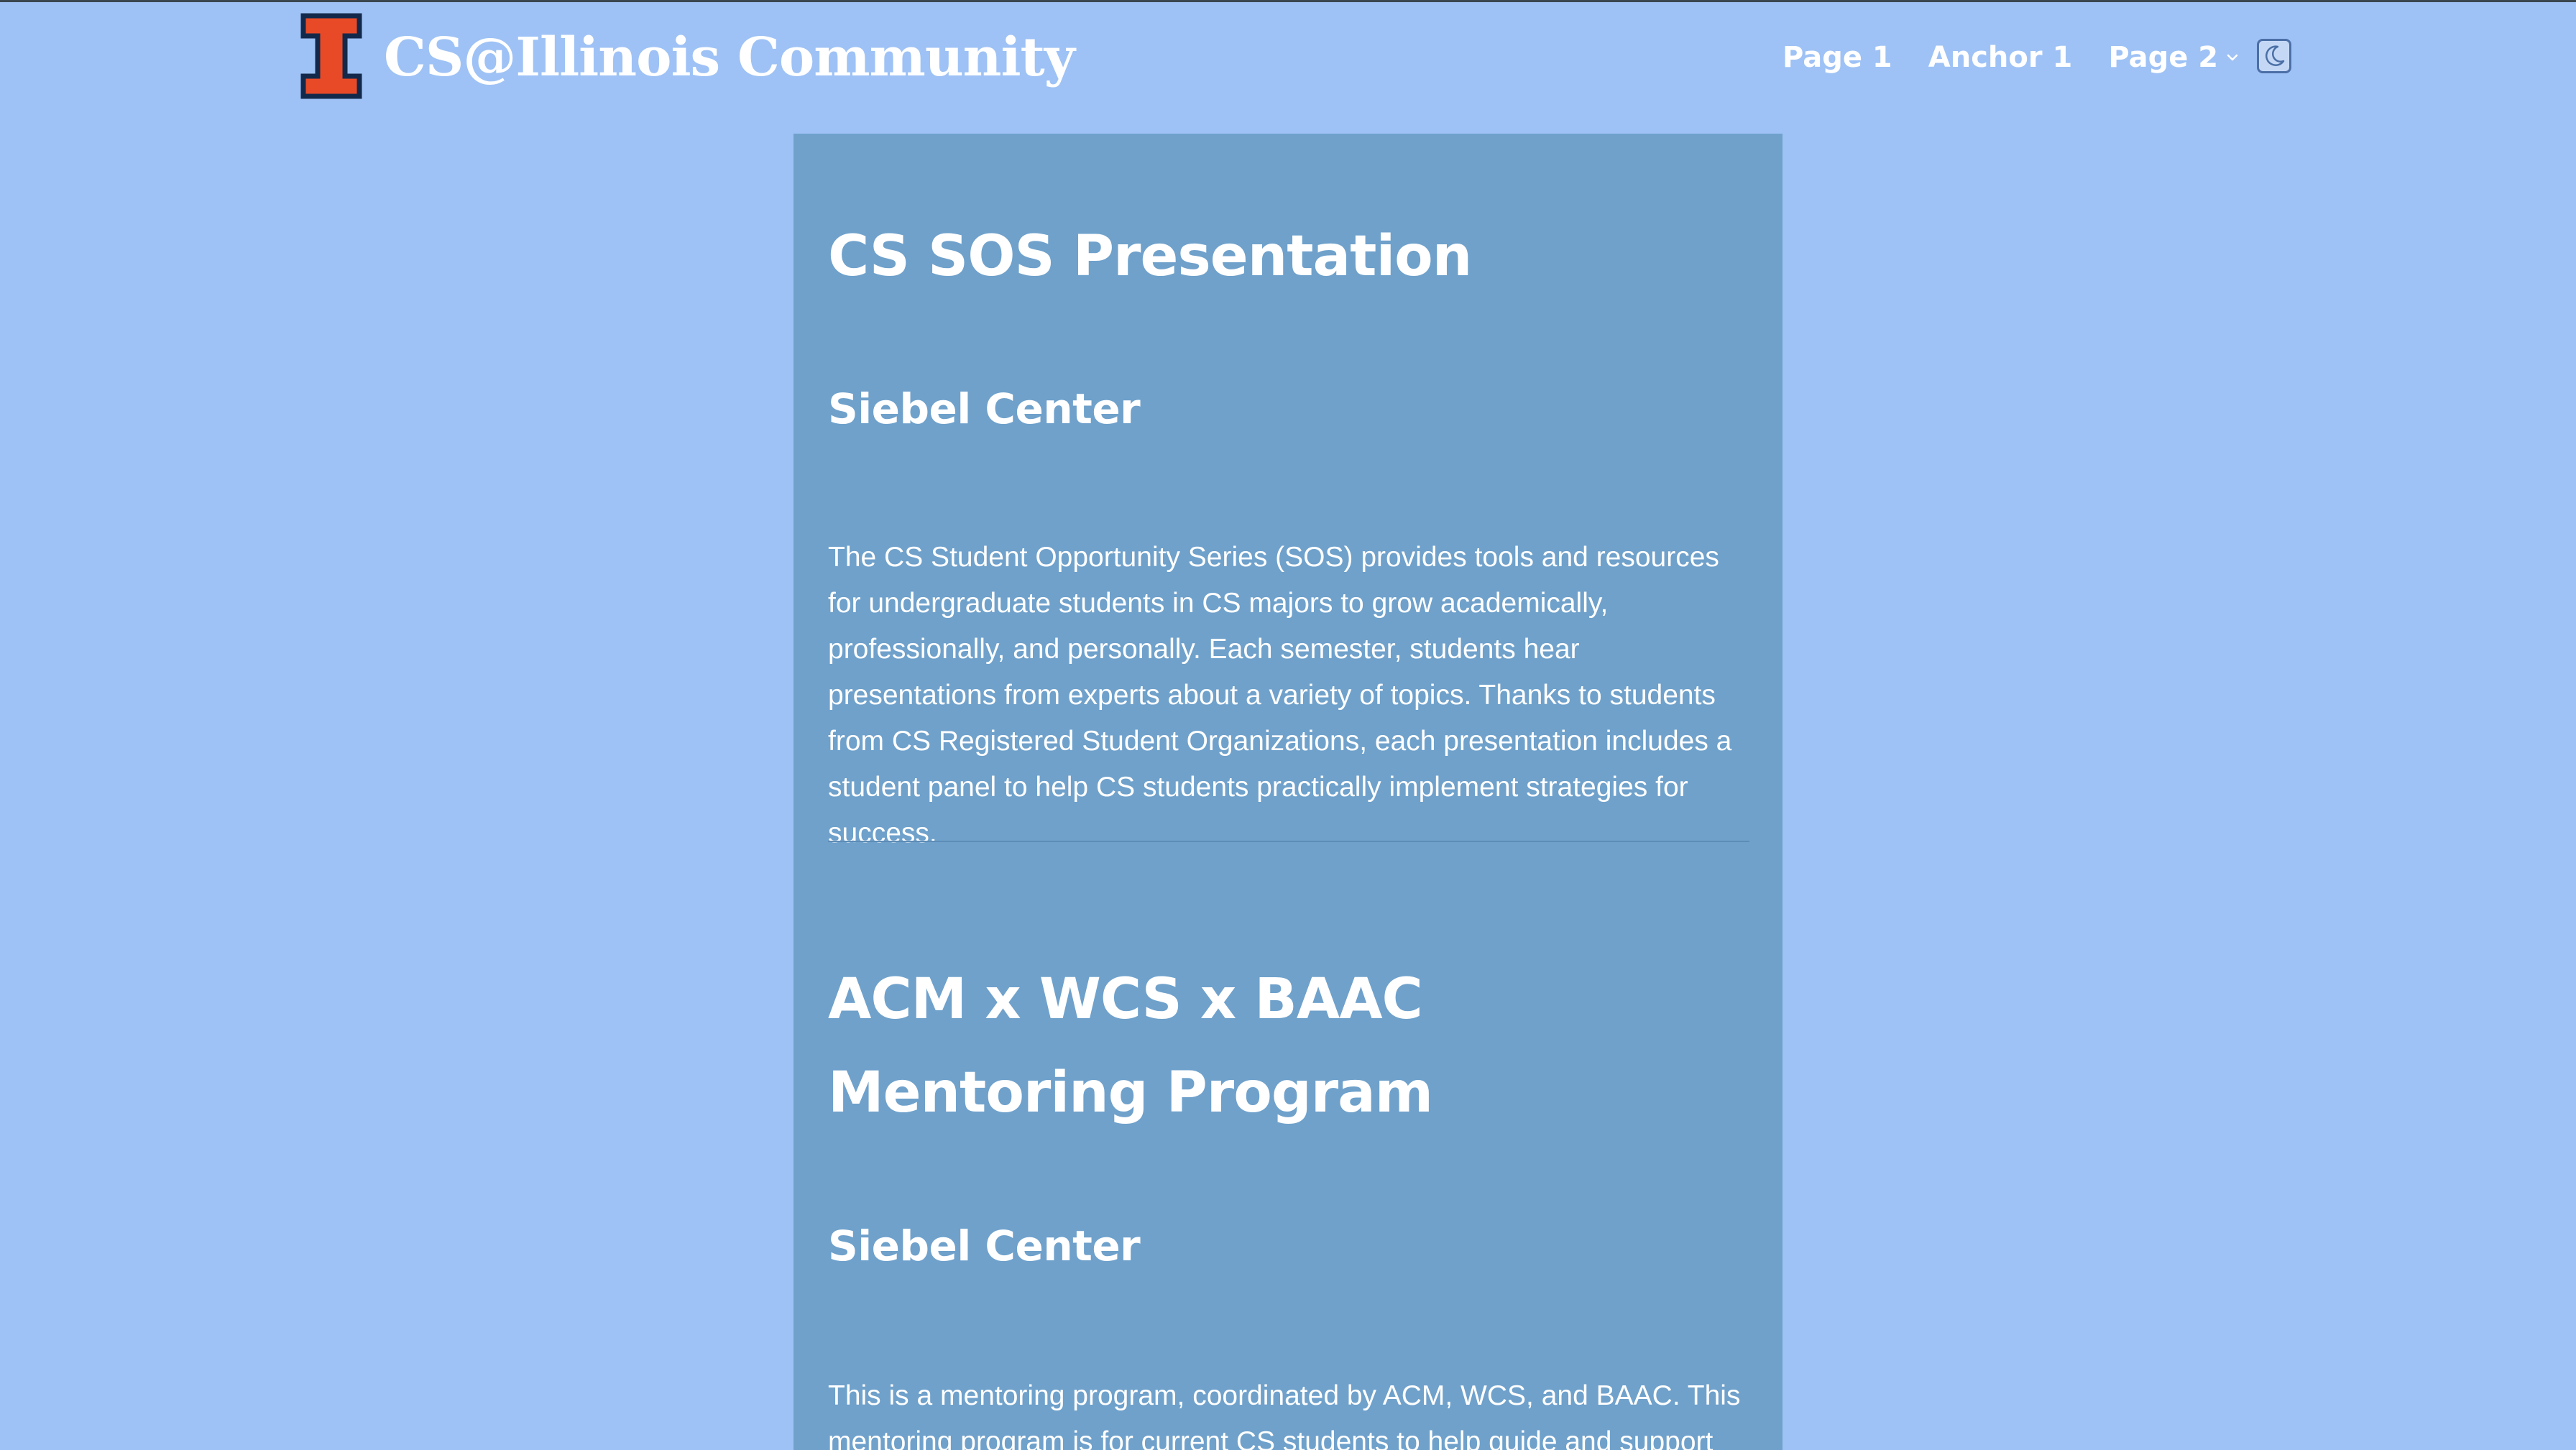 This screenshot has height=1450, width=2576. Describe the element at coordinates (2232, 57) in the screenshot. I see `chevron-down-icon` at that location.